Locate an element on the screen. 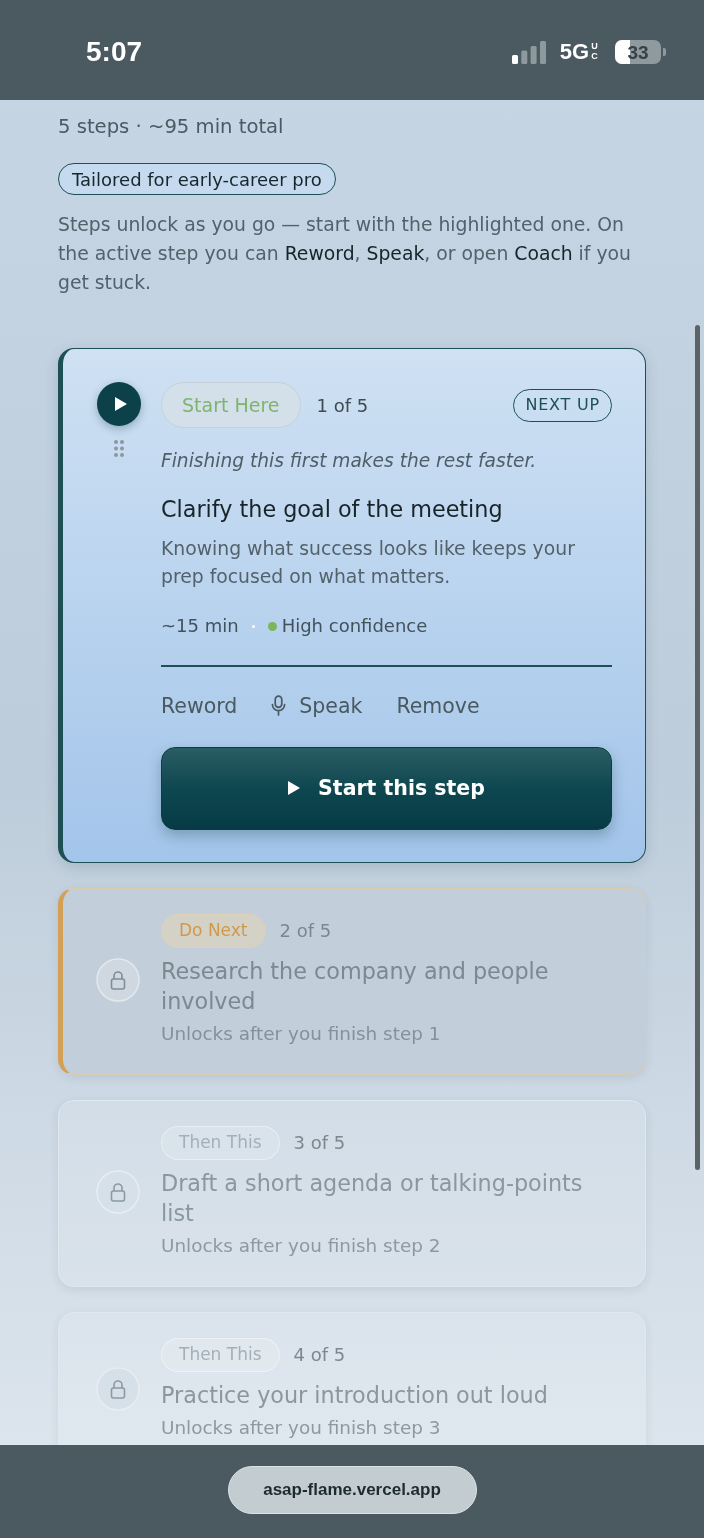 This screenshot has width=704, height=1538. drag-handle-icon is located at coordinates (119, 448).